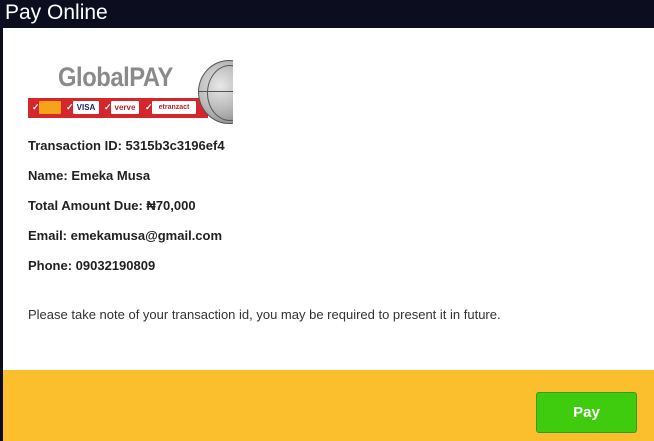 This screenshot has height=441, width=654. What do you see at coordinates (125, 235) in the screenshot?
I see `customer-email: Email: emekamusa@gmail.com` at bounding box center [125, 235].